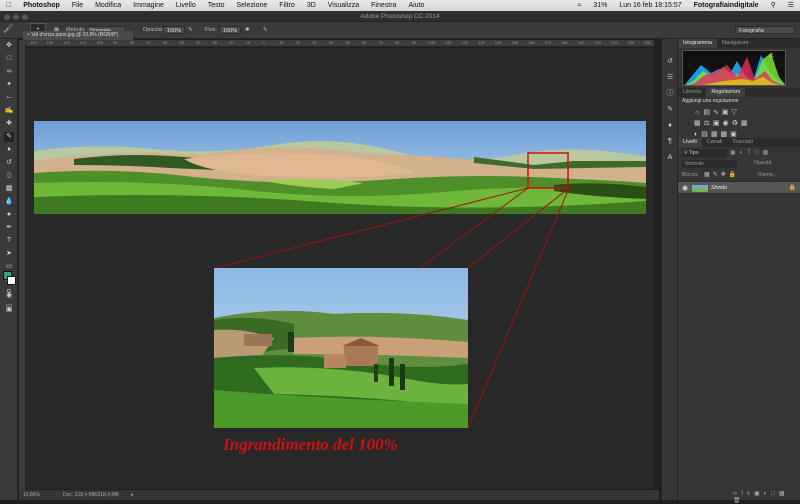 The width and height of the screenshot is (800, 504). I want to click on tab-navigatore: Navigatore, so click(735, 43).